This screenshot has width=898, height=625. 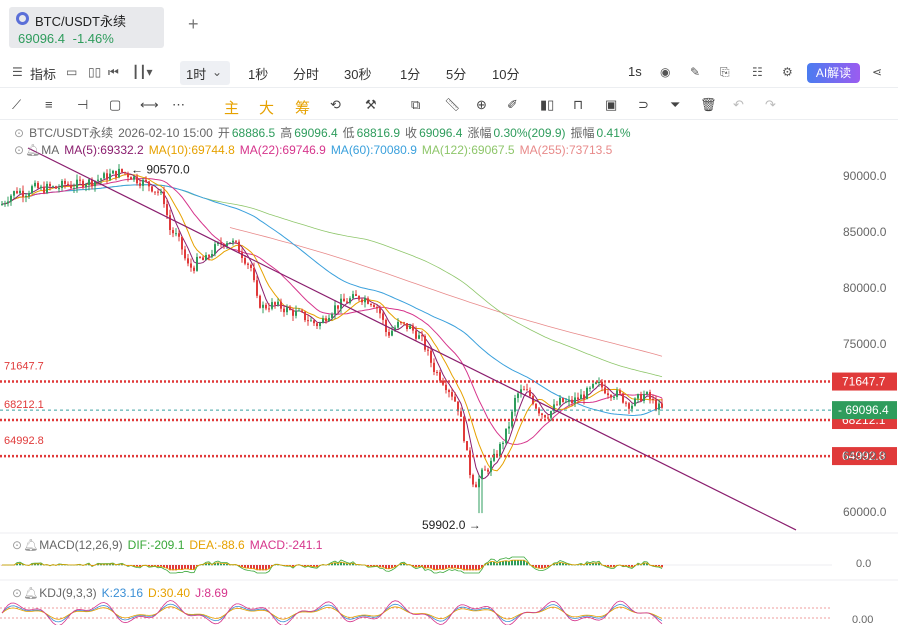 I want to click on range-tool-icon: ⟷, so click(x=149, y=105).